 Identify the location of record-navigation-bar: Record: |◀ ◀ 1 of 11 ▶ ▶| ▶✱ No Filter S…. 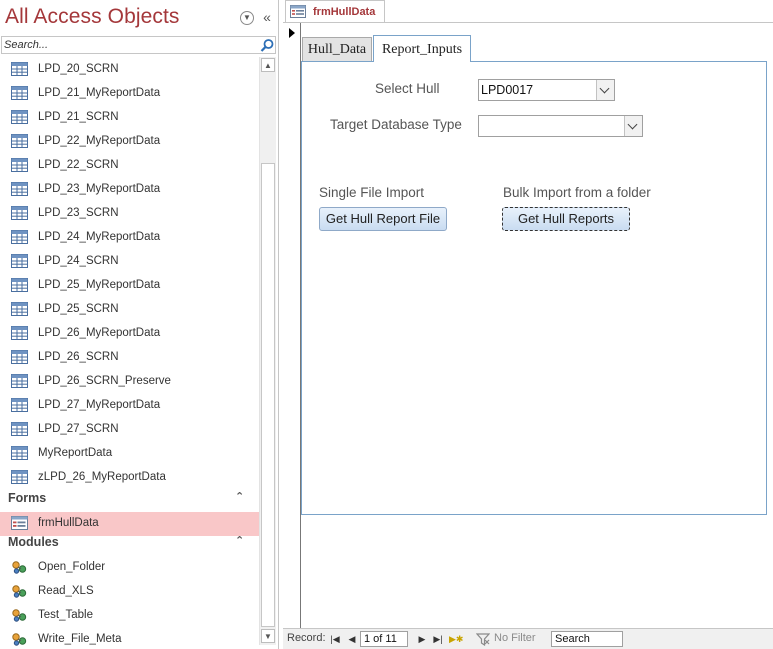
(528, 638).